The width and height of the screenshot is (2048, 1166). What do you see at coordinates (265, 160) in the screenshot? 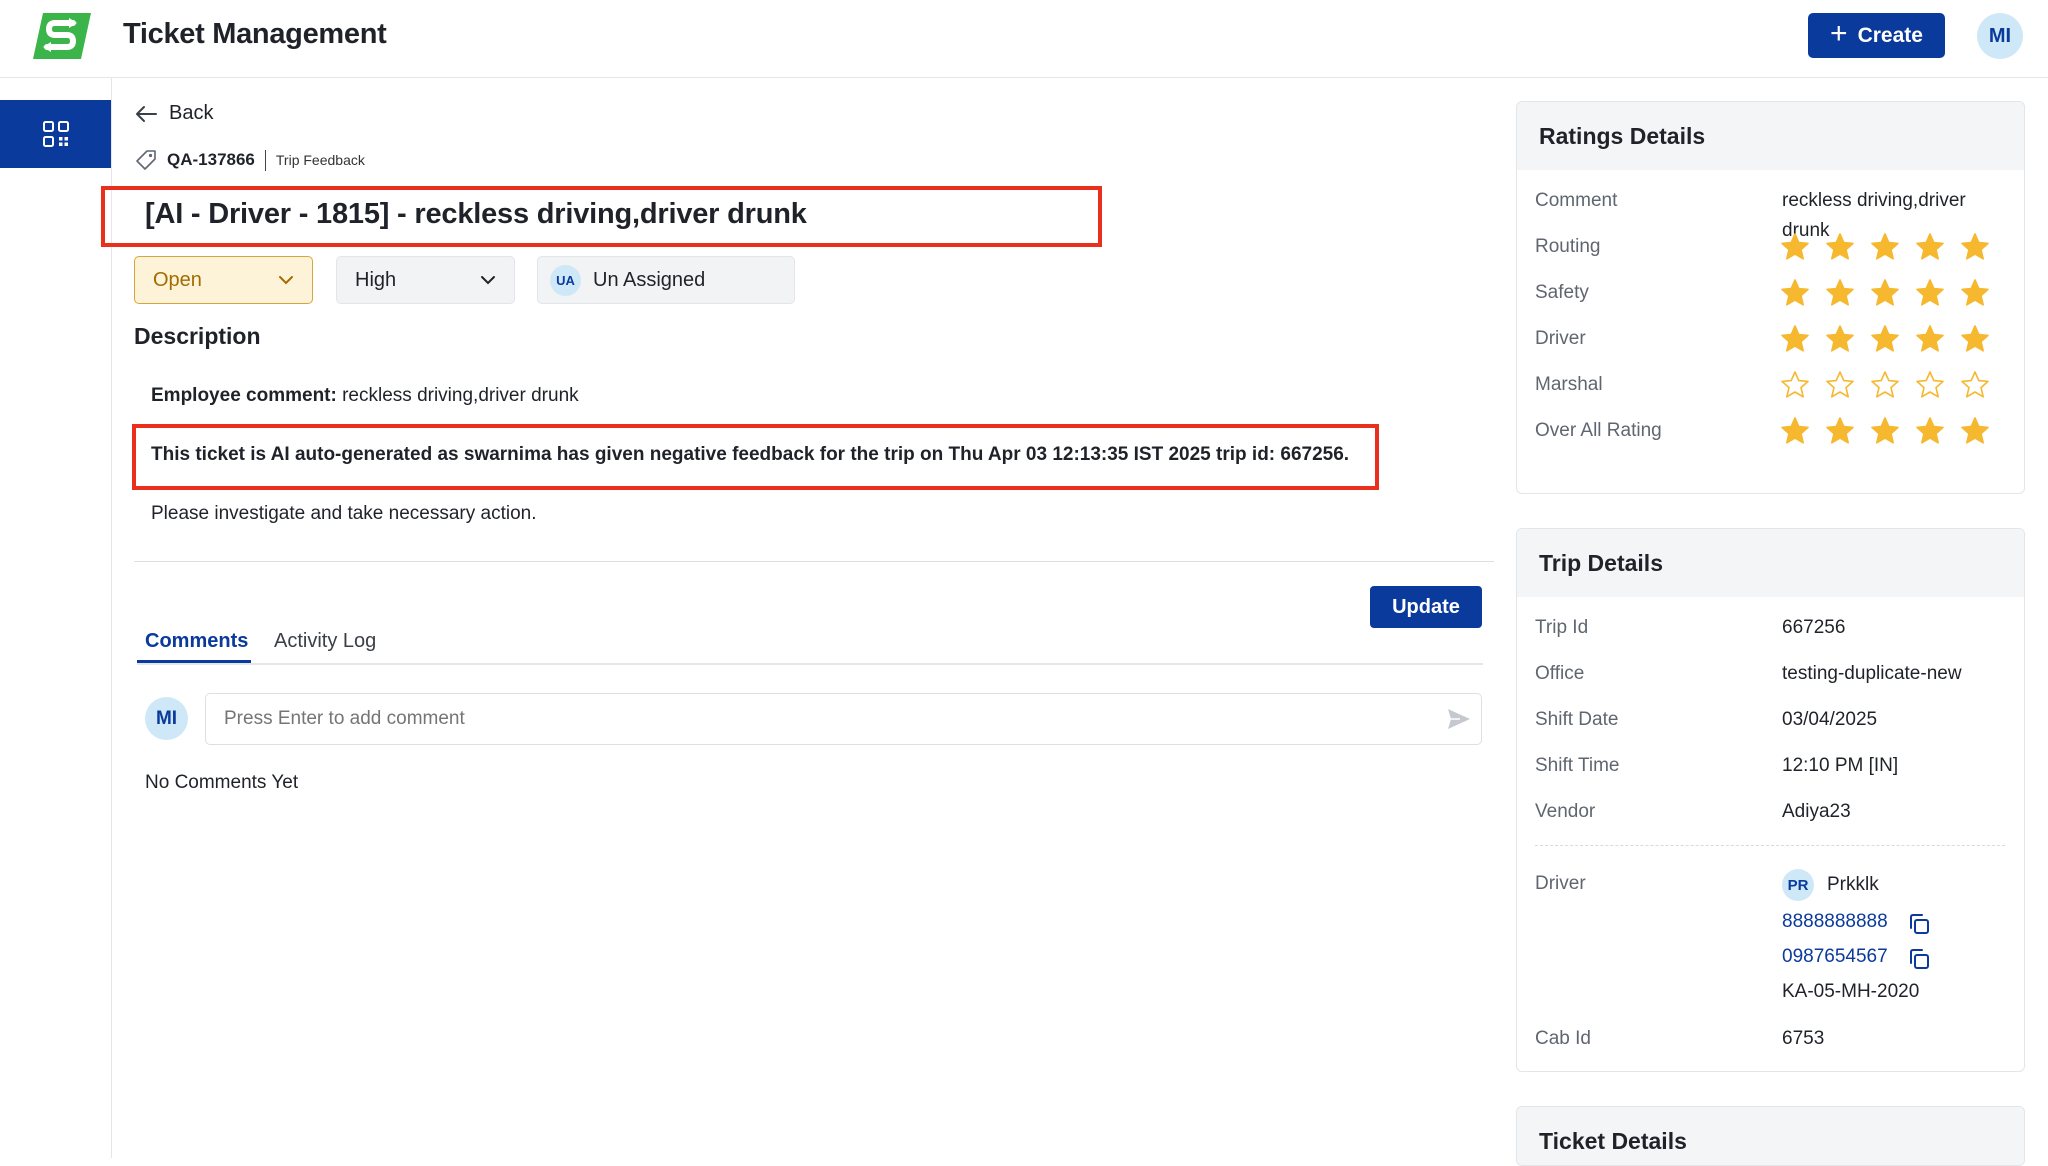
I see `meta-divider` at bounding box center [265, 160].